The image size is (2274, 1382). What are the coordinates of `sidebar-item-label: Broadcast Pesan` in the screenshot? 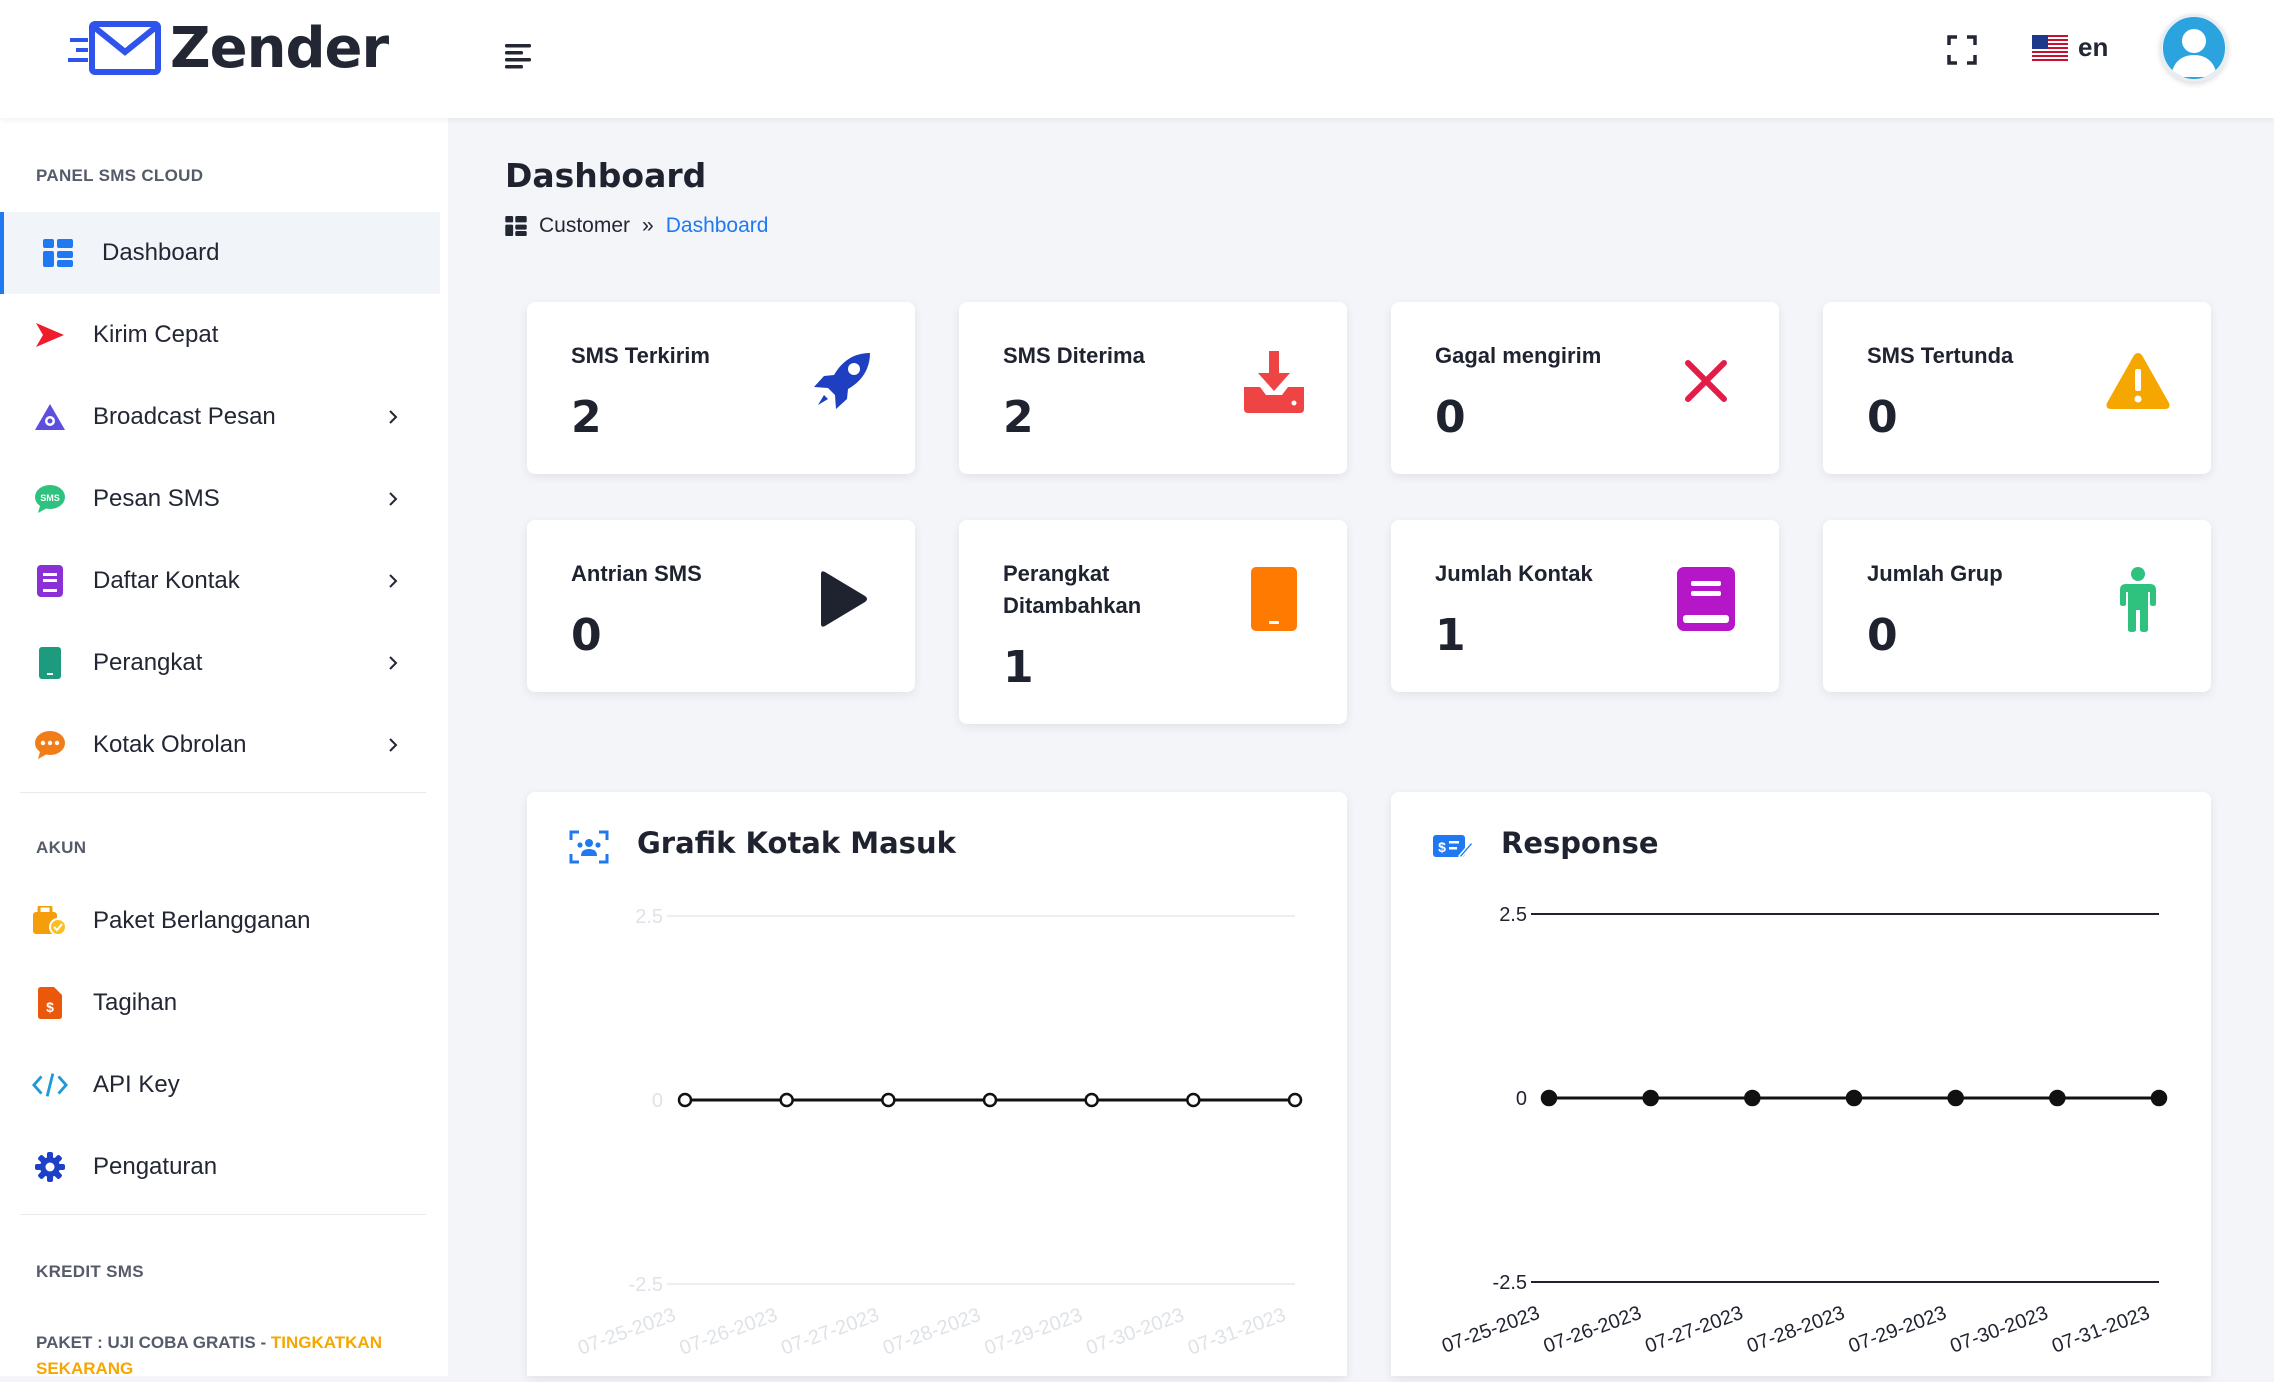 It's located at (184, 416).